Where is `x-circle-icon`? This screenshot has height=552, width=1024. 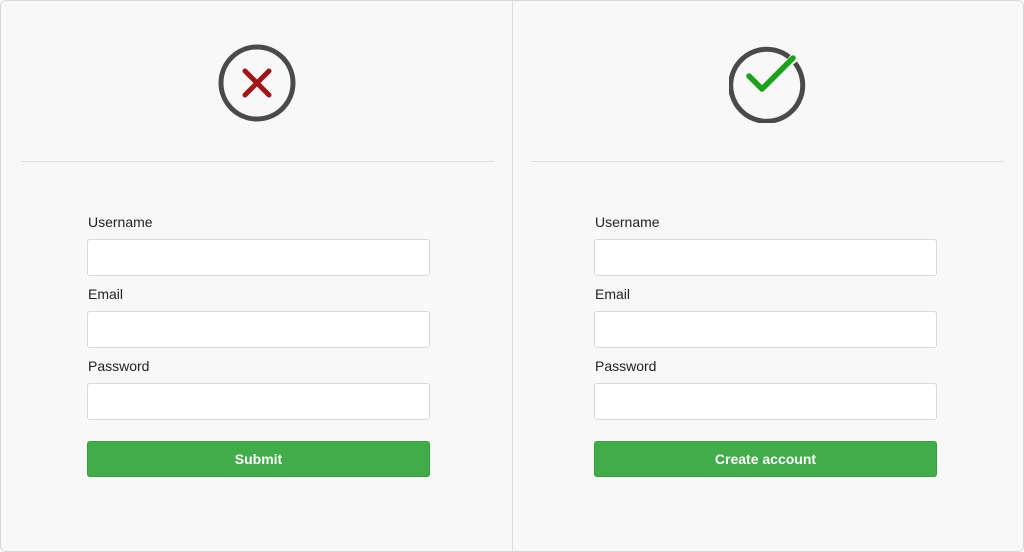 x-circle-icon is located at coordinates (257, 83).